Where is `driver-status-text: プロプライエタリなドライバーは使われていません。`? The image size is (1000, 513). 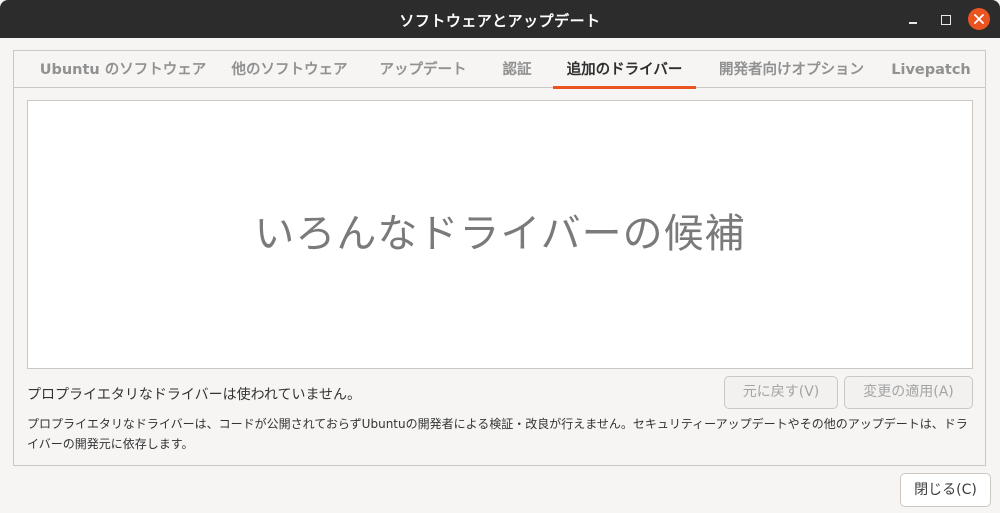
driver-status-text: プロプライエタリなドライバーは使われていません。 is located at coordinates (194, 395).